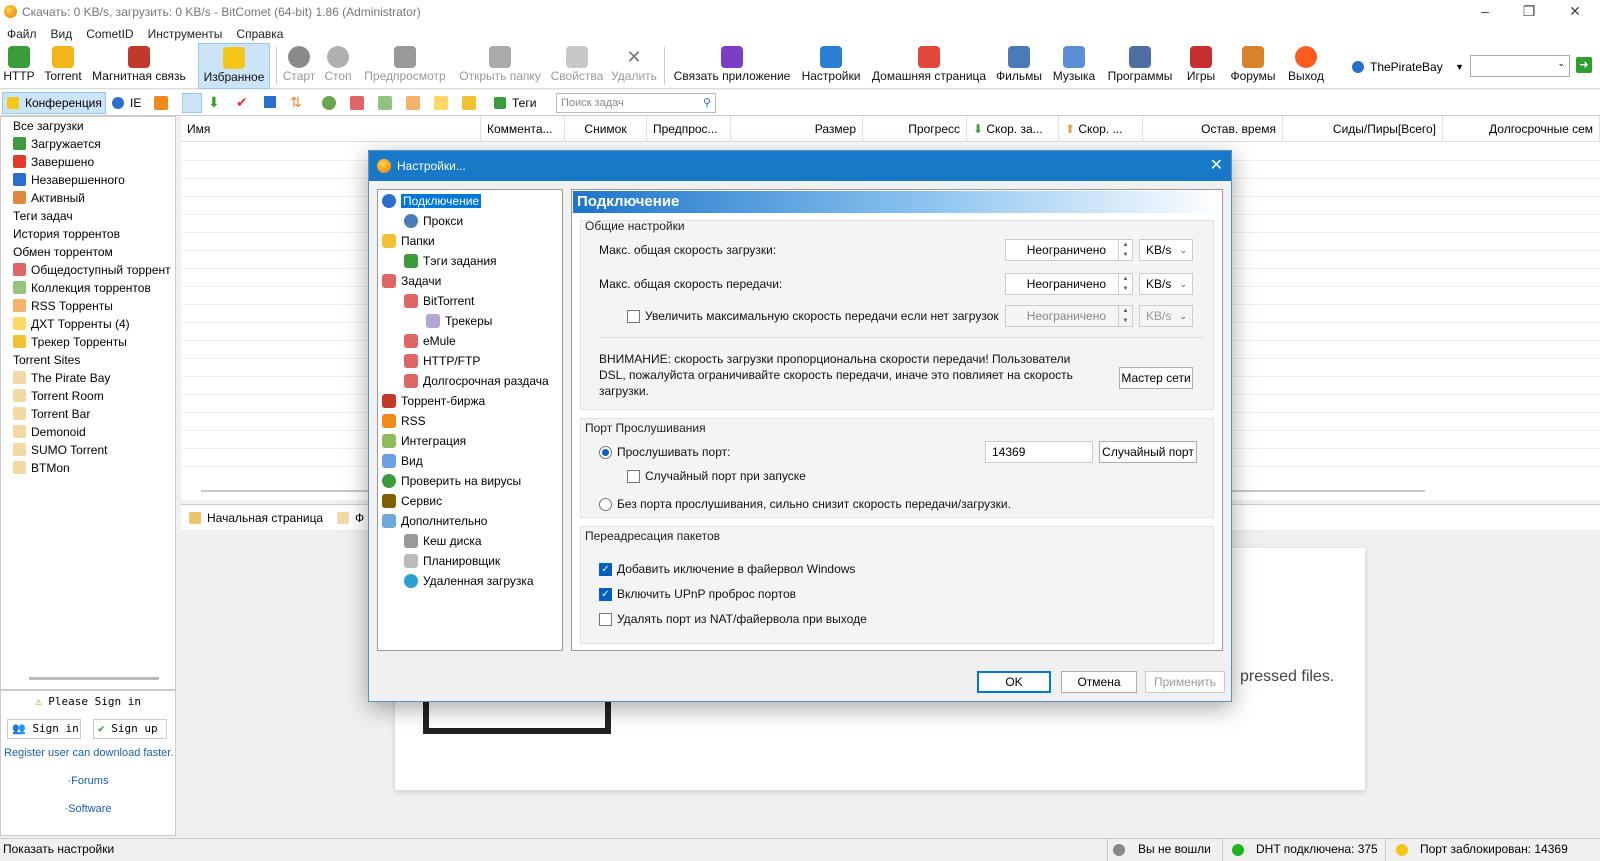 The width and height of the screenshot is (1600, 861). I want to click on max-upload-spinner: Неограничено ▲ ▼, so click(1069, 284).